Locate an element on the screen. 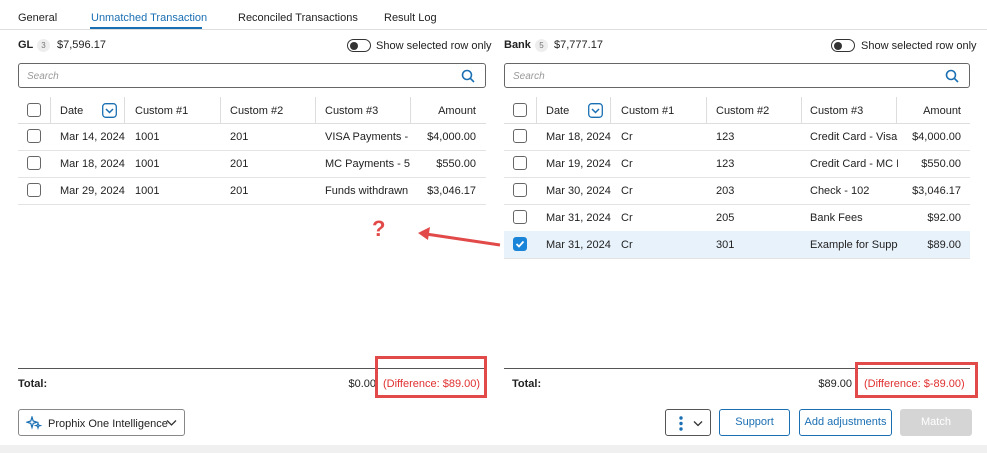 The width and height of the screenshot is (987, 453). gl-difference: (Difference: $89.00) is located at coordinates (432, 384).